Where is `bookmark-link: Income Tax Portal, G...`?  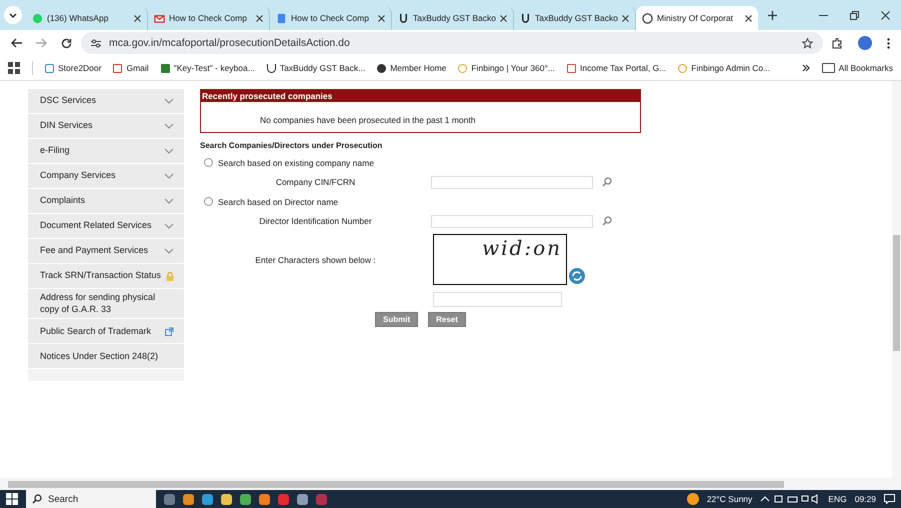
bookmark-link: Income Tax Portal, G... is located at coordinates (616, 68).